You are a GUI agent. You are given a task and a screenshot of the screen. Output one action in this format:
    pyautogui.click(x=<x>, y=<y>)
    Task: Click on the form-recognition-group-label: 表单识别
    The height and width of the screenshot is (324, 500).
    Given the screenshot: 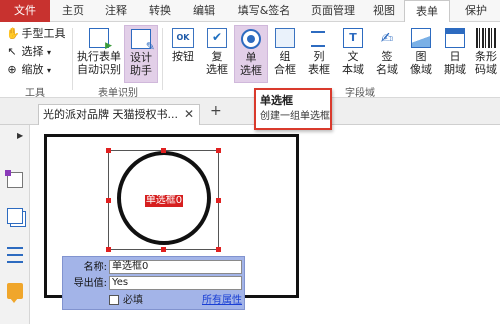 What is the action you would take?
    pyautogui.click(x=118, y=93)
    